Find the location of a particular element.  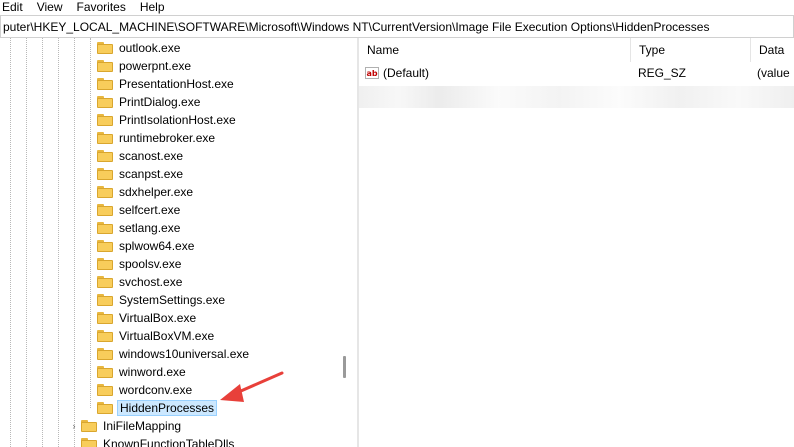

tree-item: svchost.exe is located at coordinates (140, 282).